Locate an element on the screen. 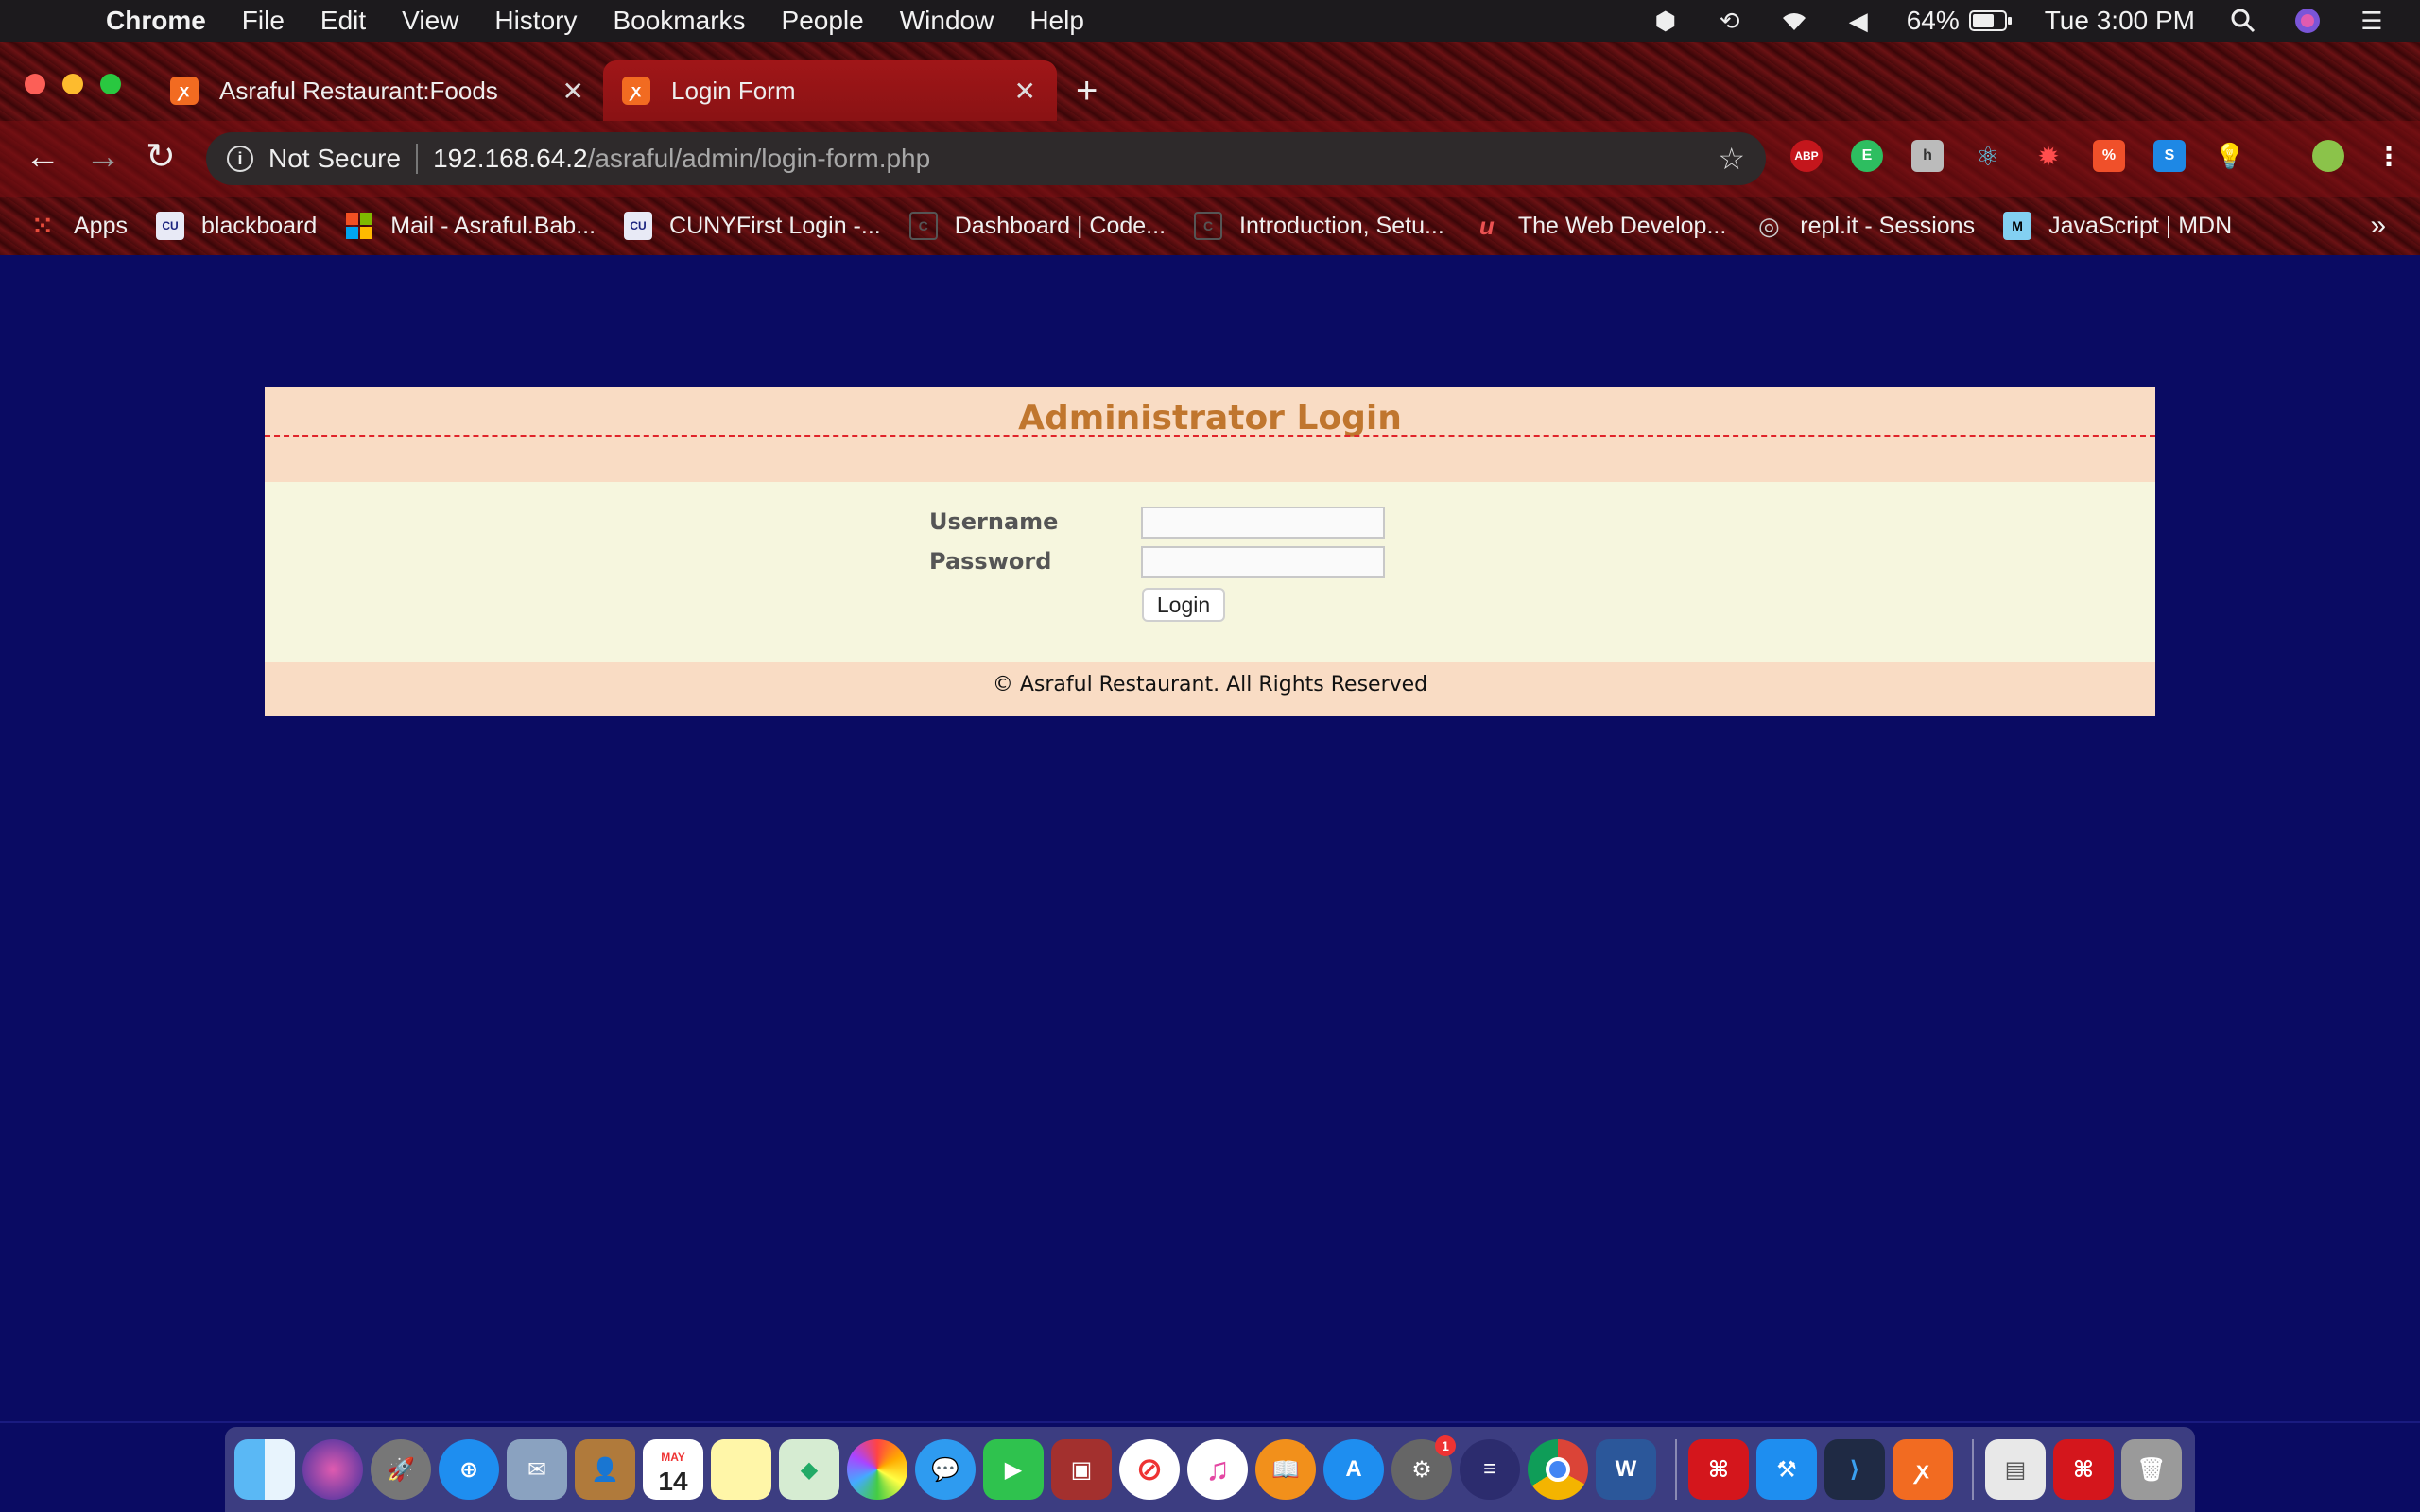 The height and width of the screenshot is (1512, 2420). back-arrow-icon: ← is located at coordinates (42, 157).